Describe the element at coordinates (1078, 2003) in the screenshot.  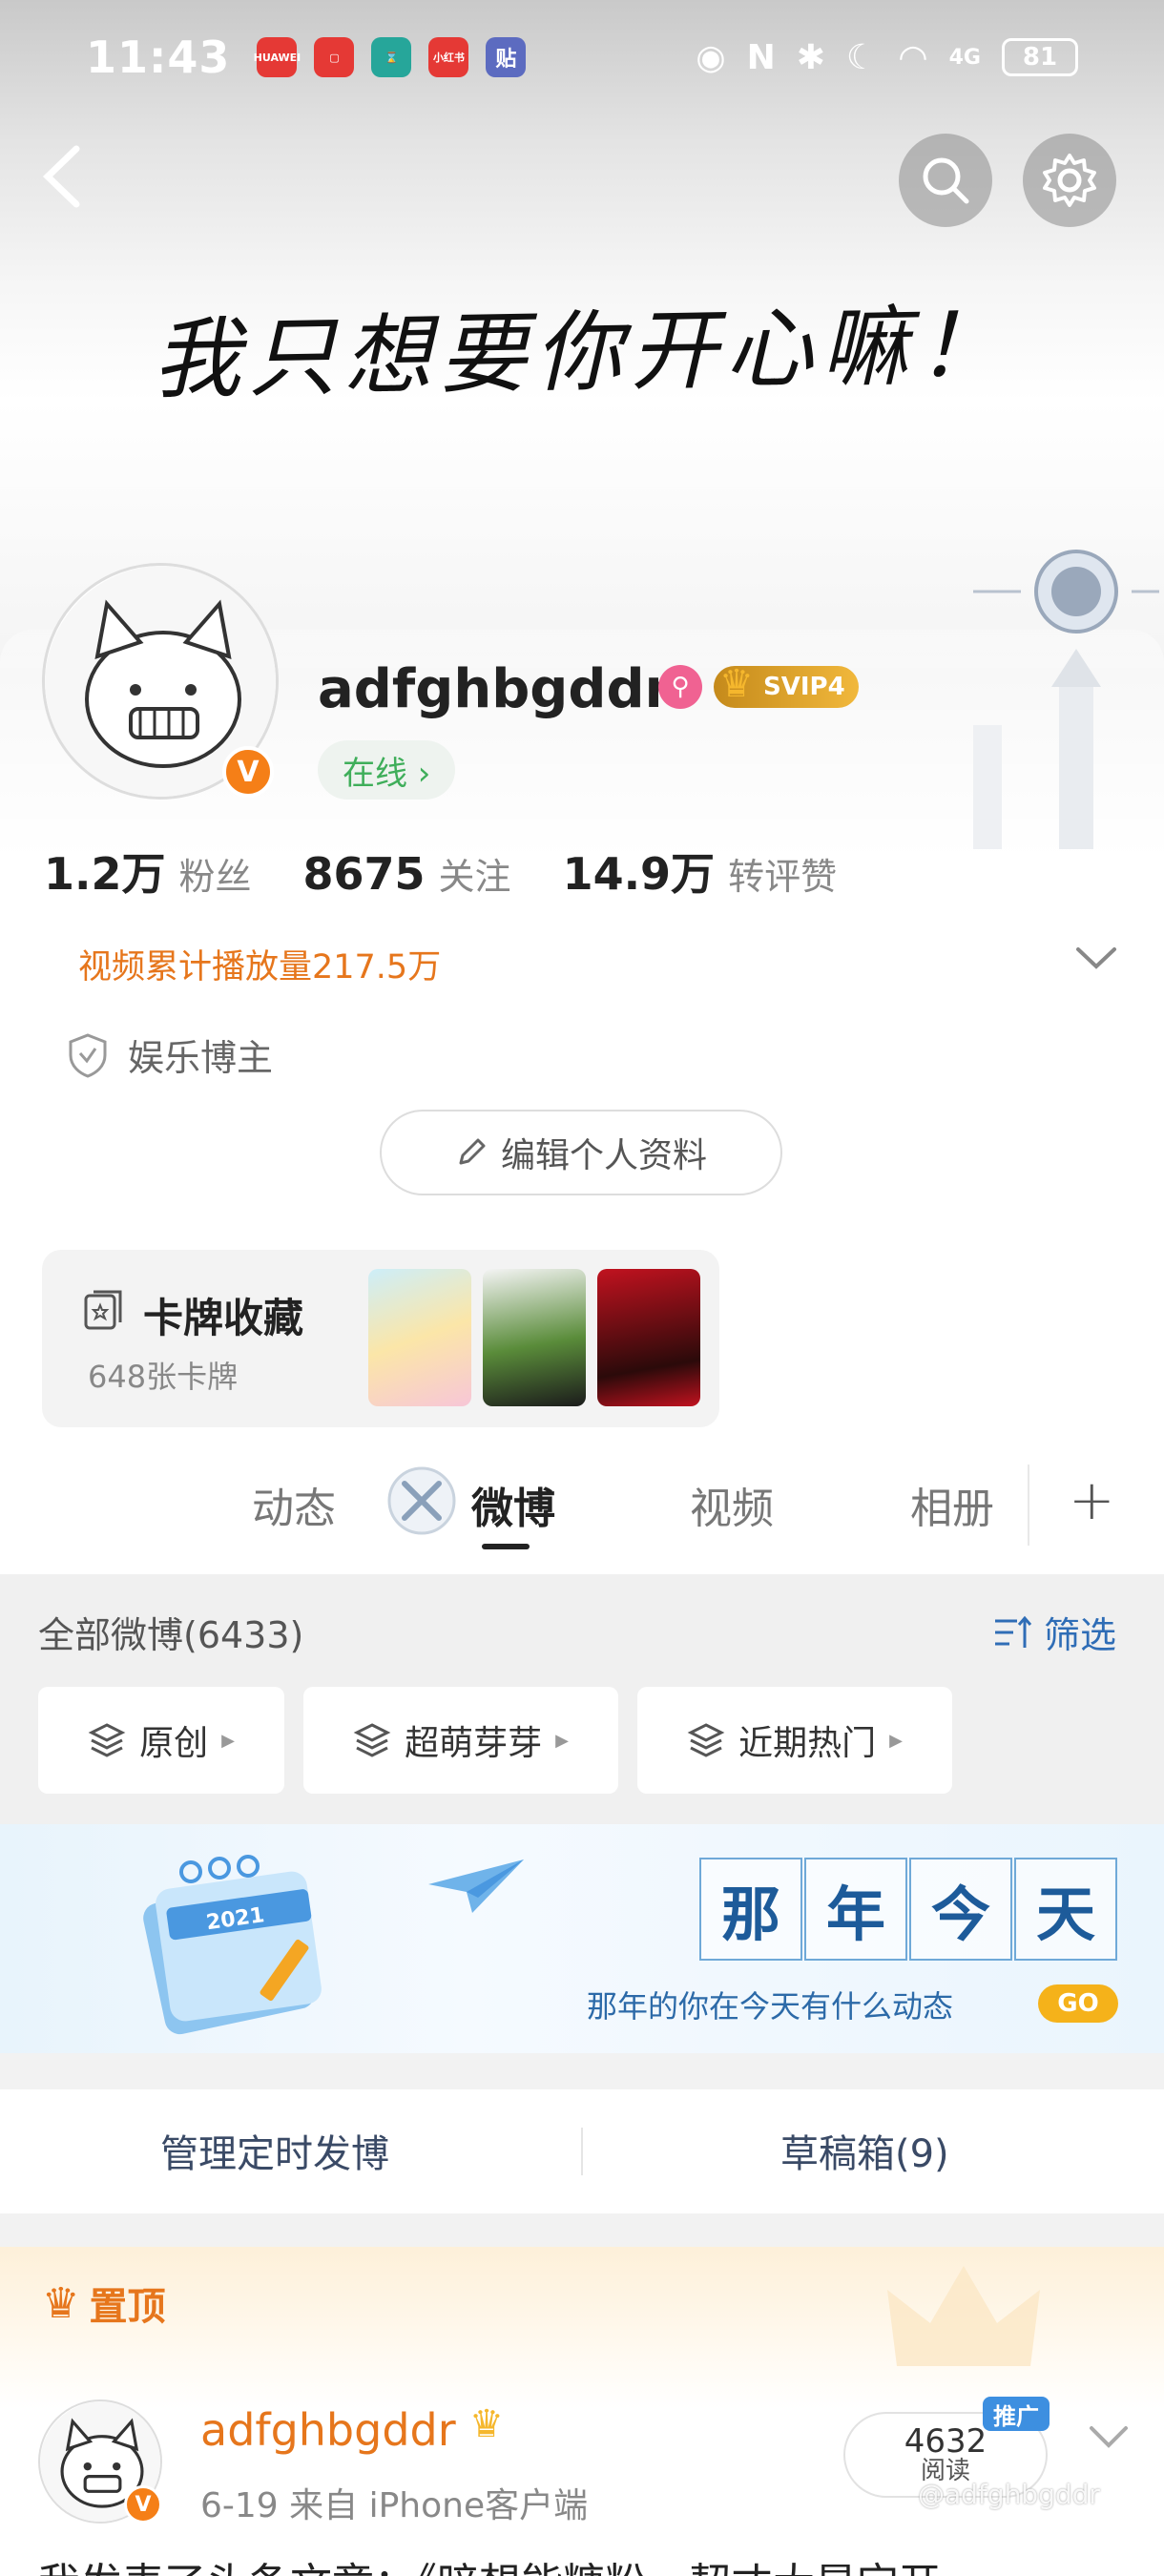
I see `tyt-go-button: GO` at that location.